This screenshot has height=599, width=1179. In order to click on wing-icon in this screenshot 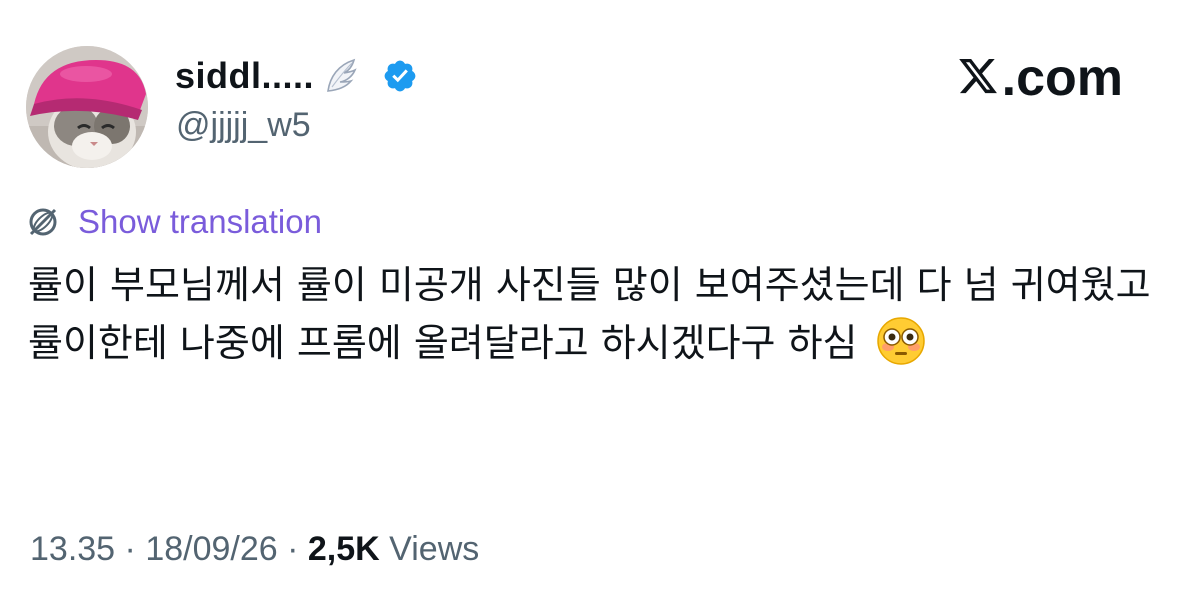, I will do `click(341, 76)`.